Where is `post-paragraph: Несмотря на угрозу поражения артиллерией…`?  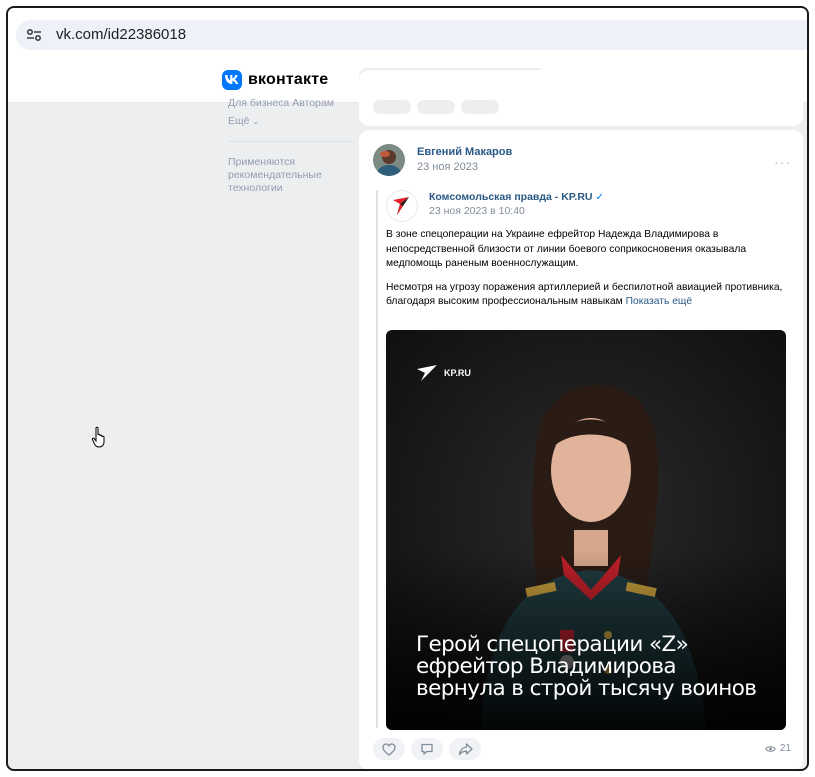
post-paragraph: Несмотря на угрозу поражения артиллерией… is located at coordinates (592, 295).